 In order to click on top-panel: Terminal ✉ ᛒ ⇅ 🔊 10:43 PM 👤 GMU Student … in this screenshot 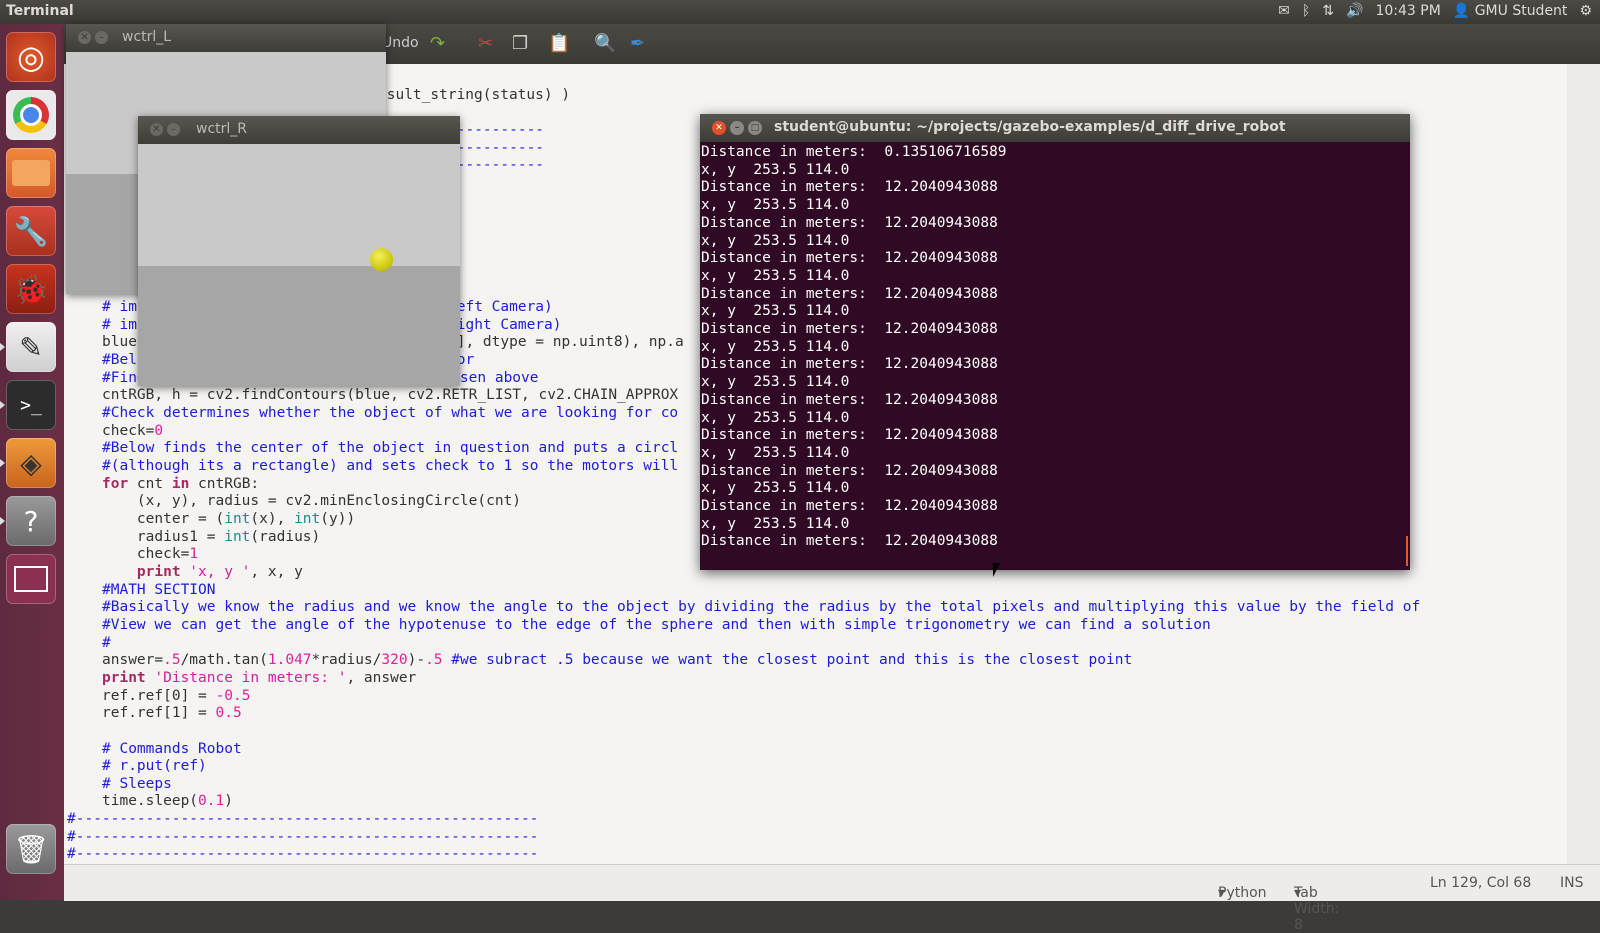, I will do `click(800, 12)`.